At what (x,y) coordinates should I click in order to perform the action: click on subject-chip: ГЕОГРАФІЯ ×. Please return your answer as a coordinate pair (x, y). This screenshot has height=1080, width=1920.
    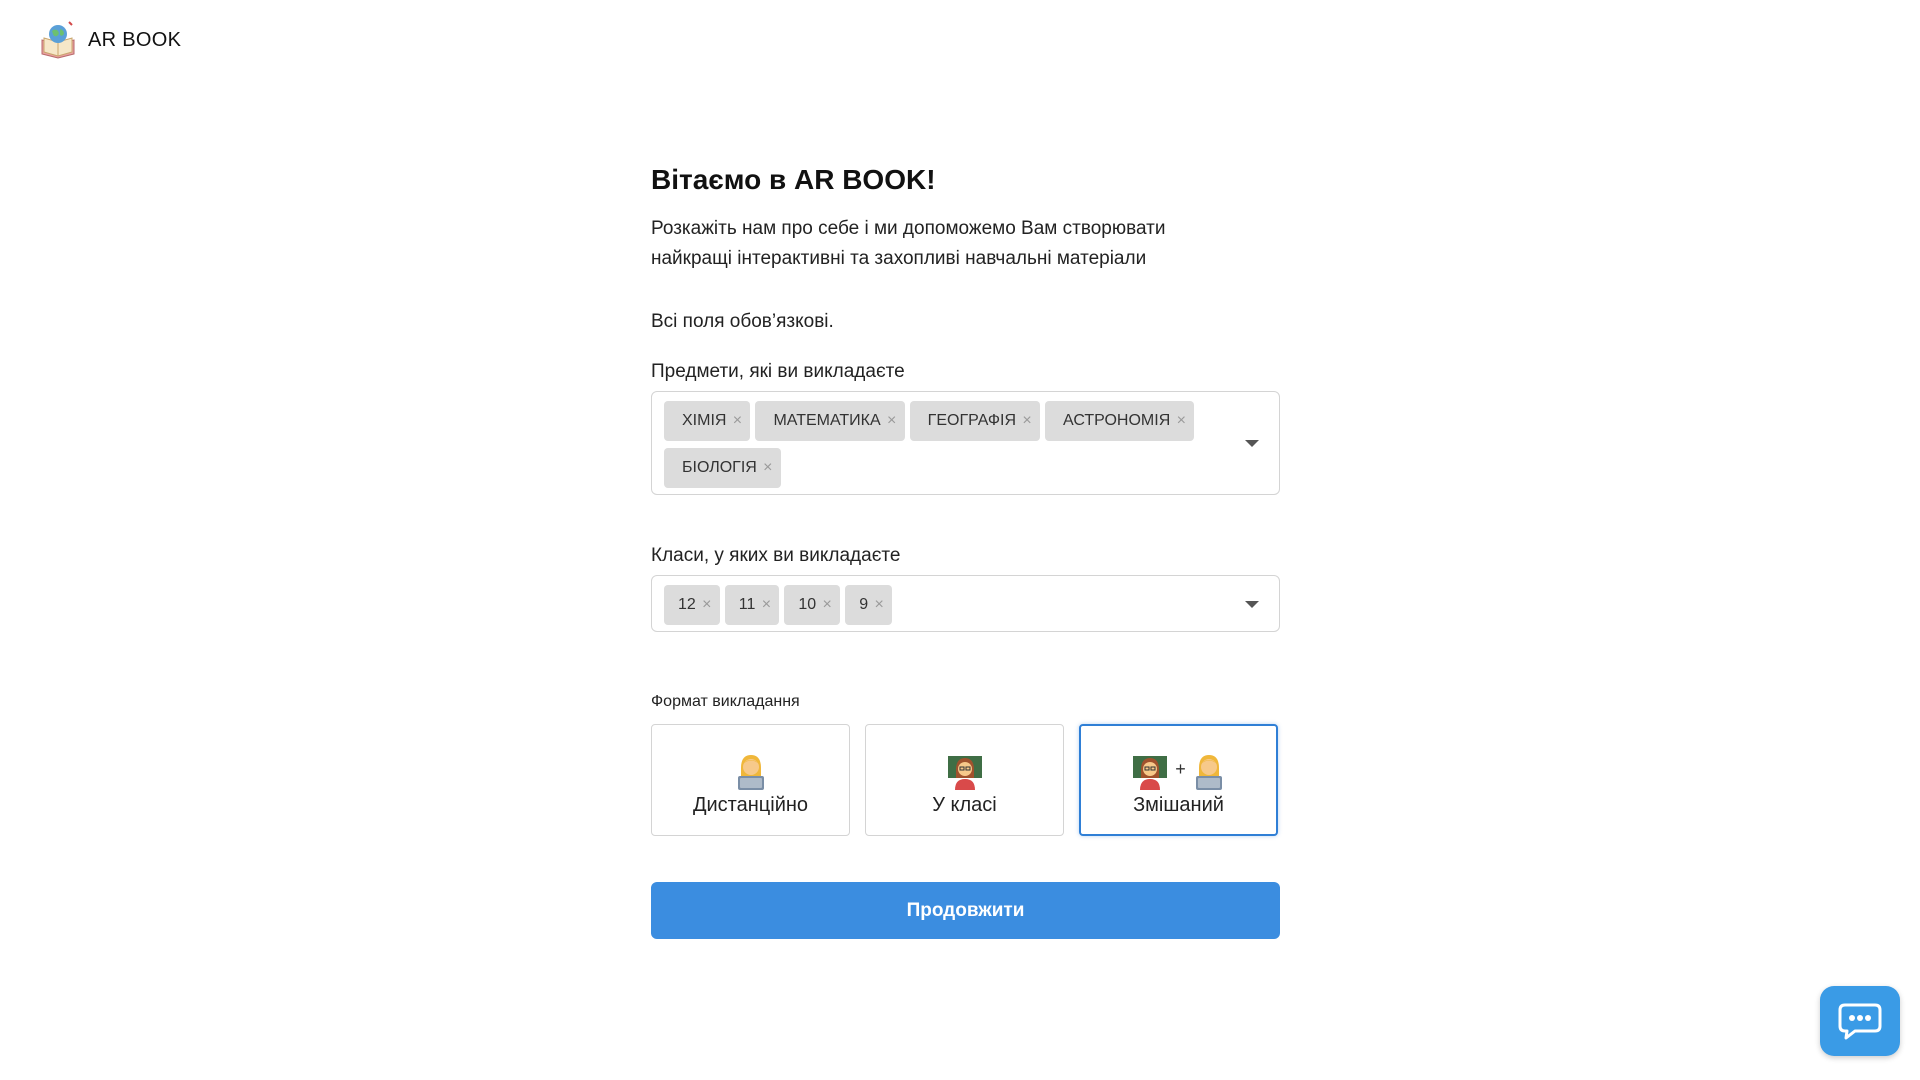
    Looking at the image, I should click on (975, 421).